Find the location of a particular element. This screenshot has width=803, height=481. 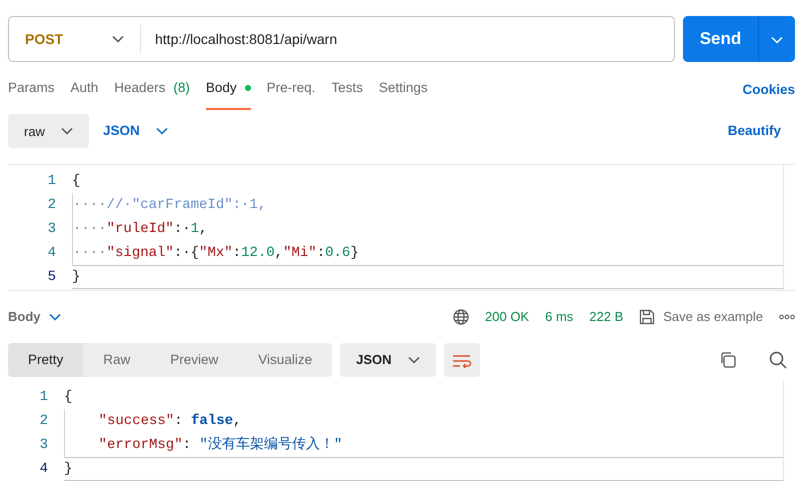

response-time: 6 ms is located at coordinates (559, 317).